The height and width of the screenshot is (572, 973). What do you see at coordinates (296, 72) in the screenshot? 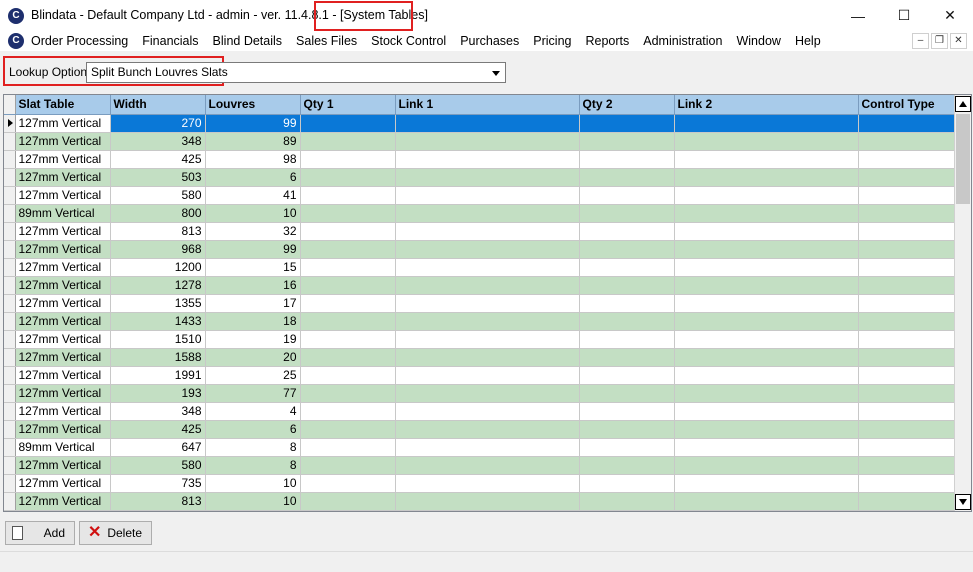
I see `lookup-option-select: Split Bunch Louvres Slats` at bounding box center [296, 72].